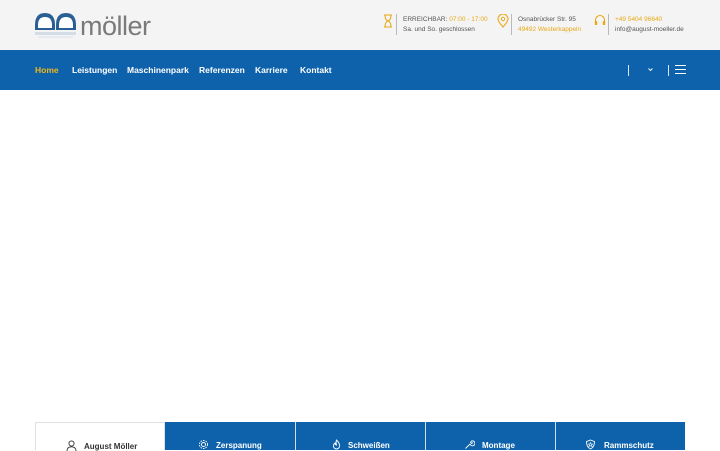 The width and height of the screenshot is (720, 451). Describe the element at coordinates (590, 444) in the screenshot. I see `shield-icon` at that location.